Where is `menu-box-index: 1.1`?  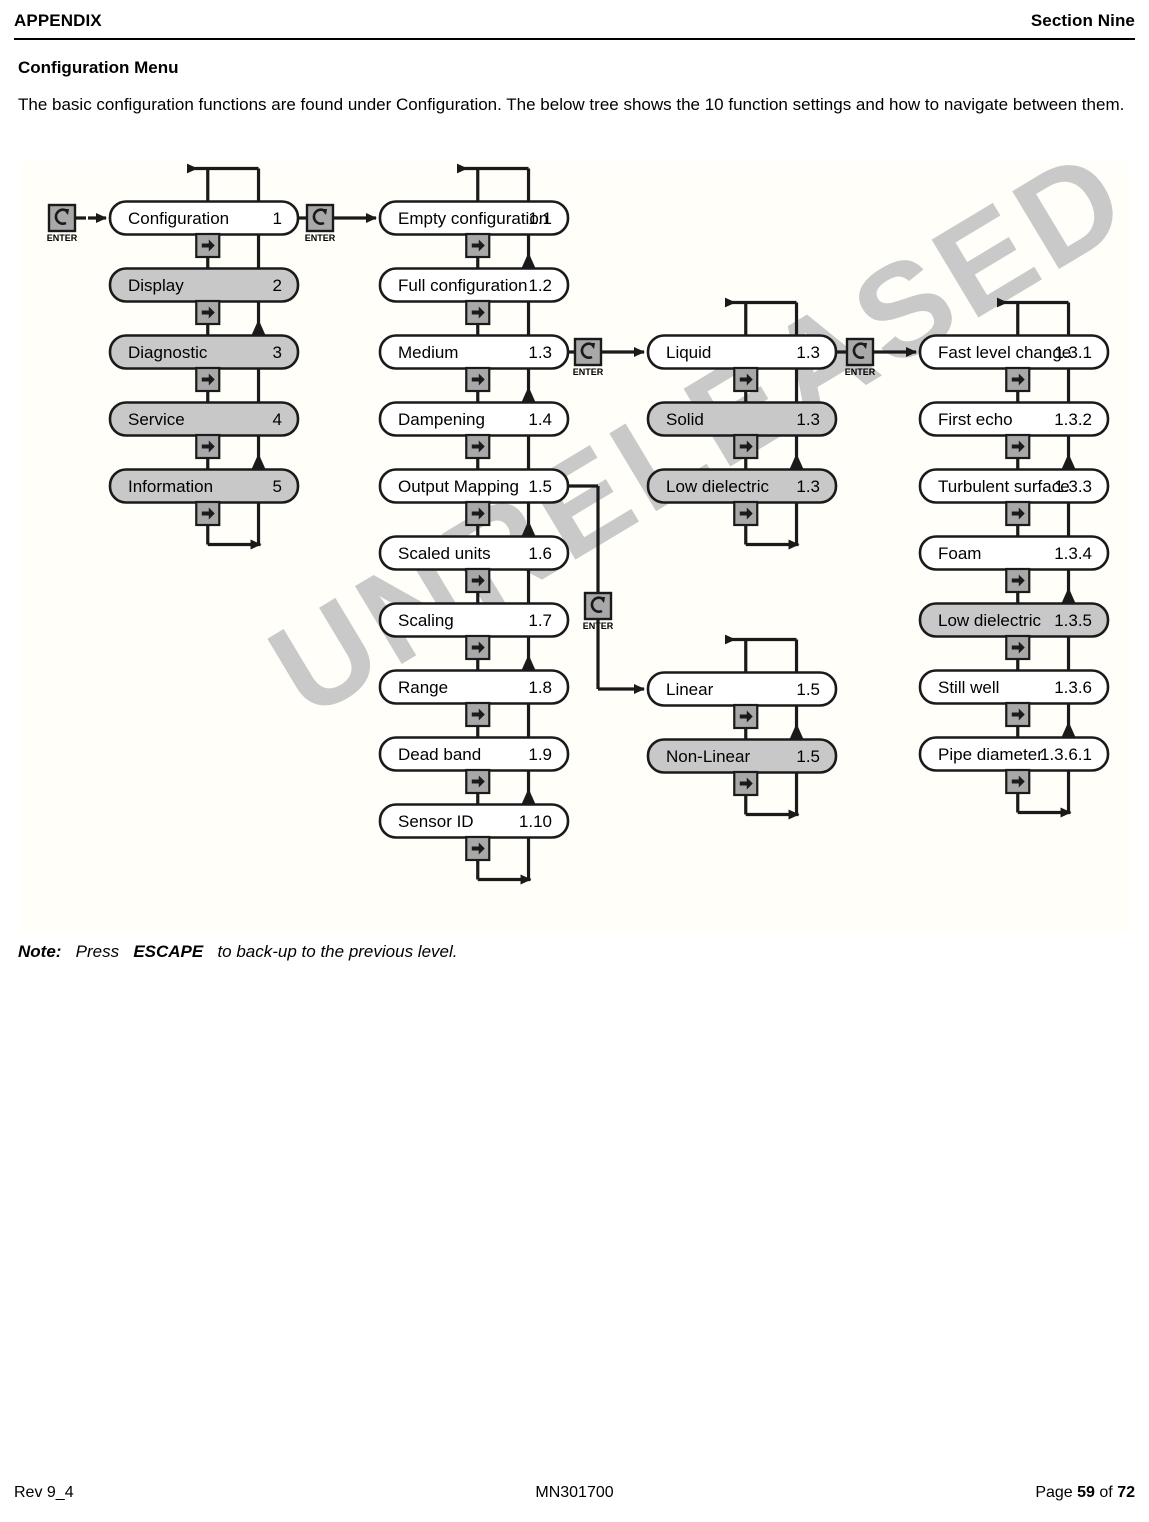 menu-box-index: 1.1 is located at coordinates (540, 218).